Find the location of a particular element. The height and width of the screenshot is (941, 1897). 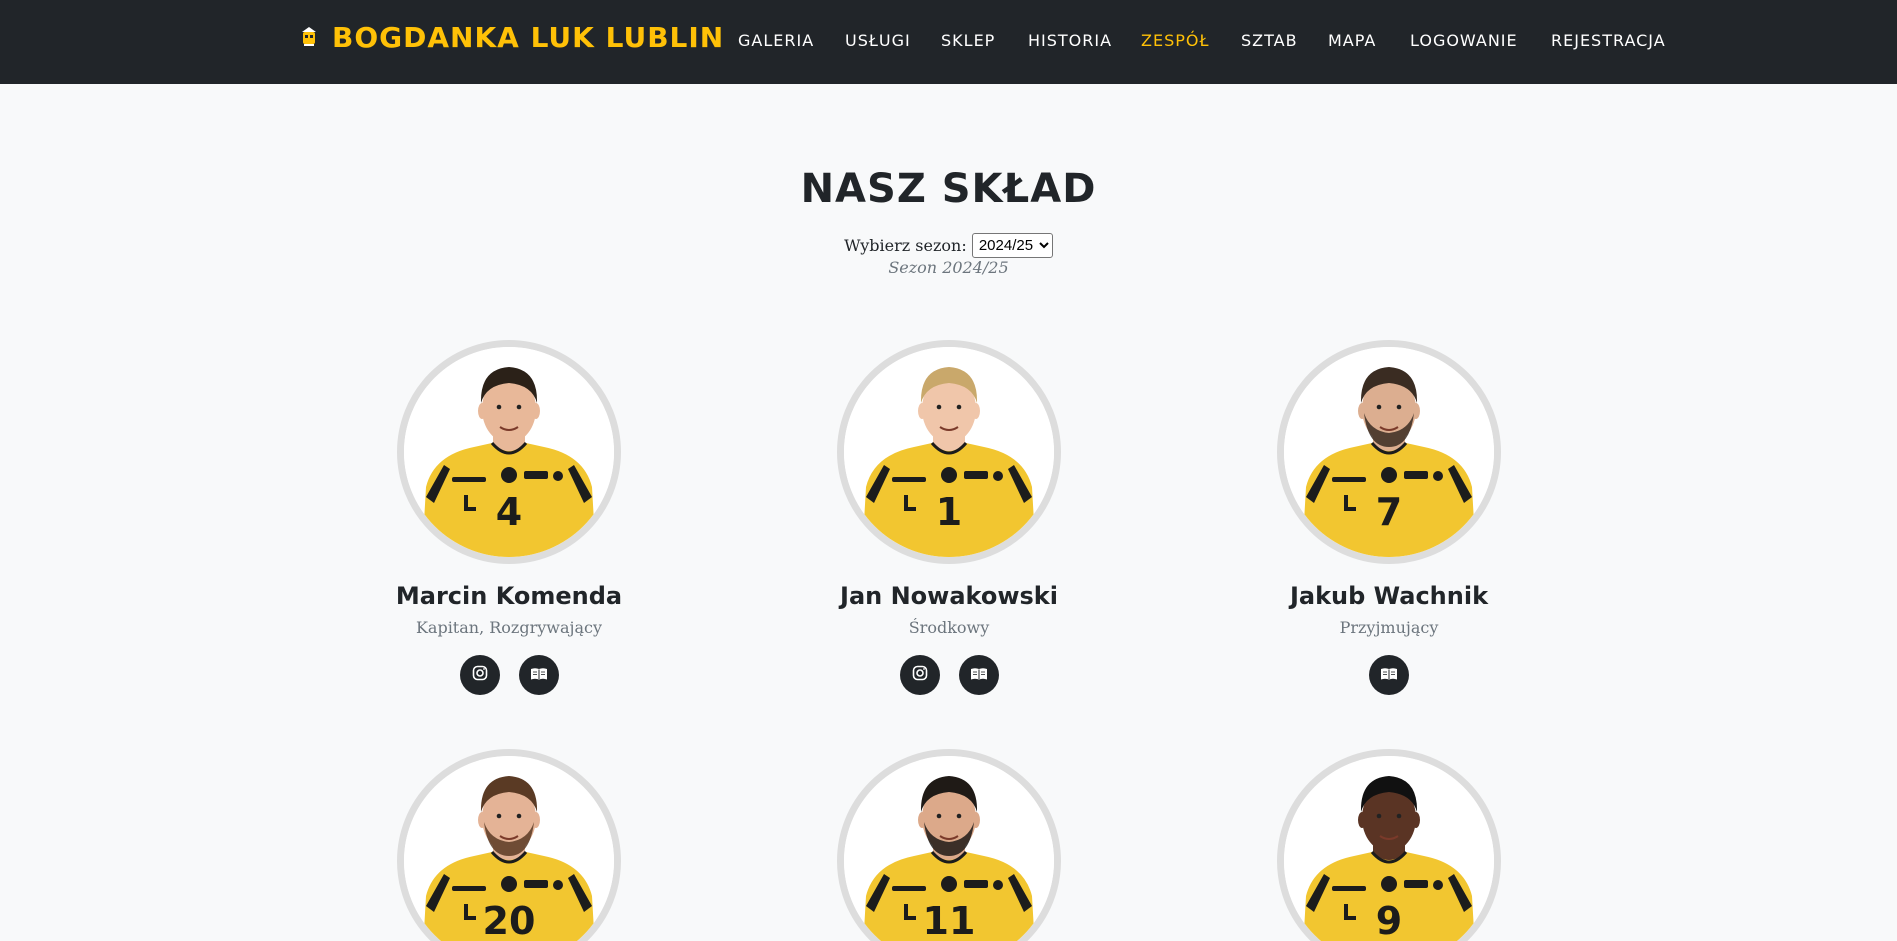

page-title: NASZ SKŁAD is located at coordinates (948, 189).